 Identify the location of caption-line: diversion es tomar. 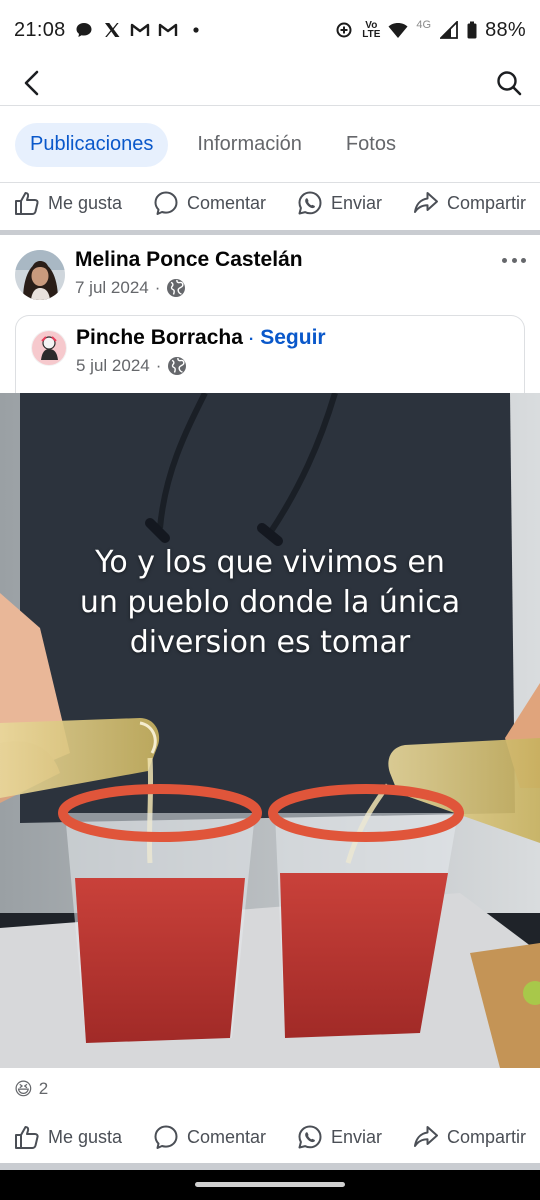
(270, 642).